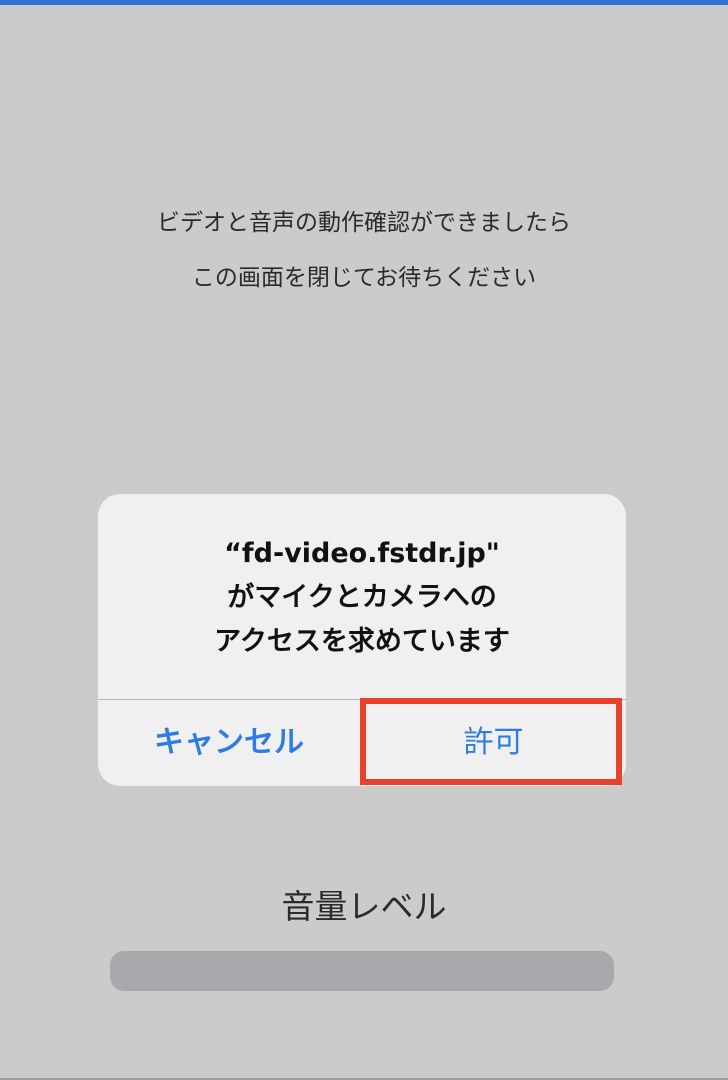 The height and width of the screenshot is (1080, 728). Describe the element at coordinates (364, 251) in the screenshot. I see `instruction-text: ビデオと音声の動作確認ができましたら この画面を閉じてお待ちください` at that location.